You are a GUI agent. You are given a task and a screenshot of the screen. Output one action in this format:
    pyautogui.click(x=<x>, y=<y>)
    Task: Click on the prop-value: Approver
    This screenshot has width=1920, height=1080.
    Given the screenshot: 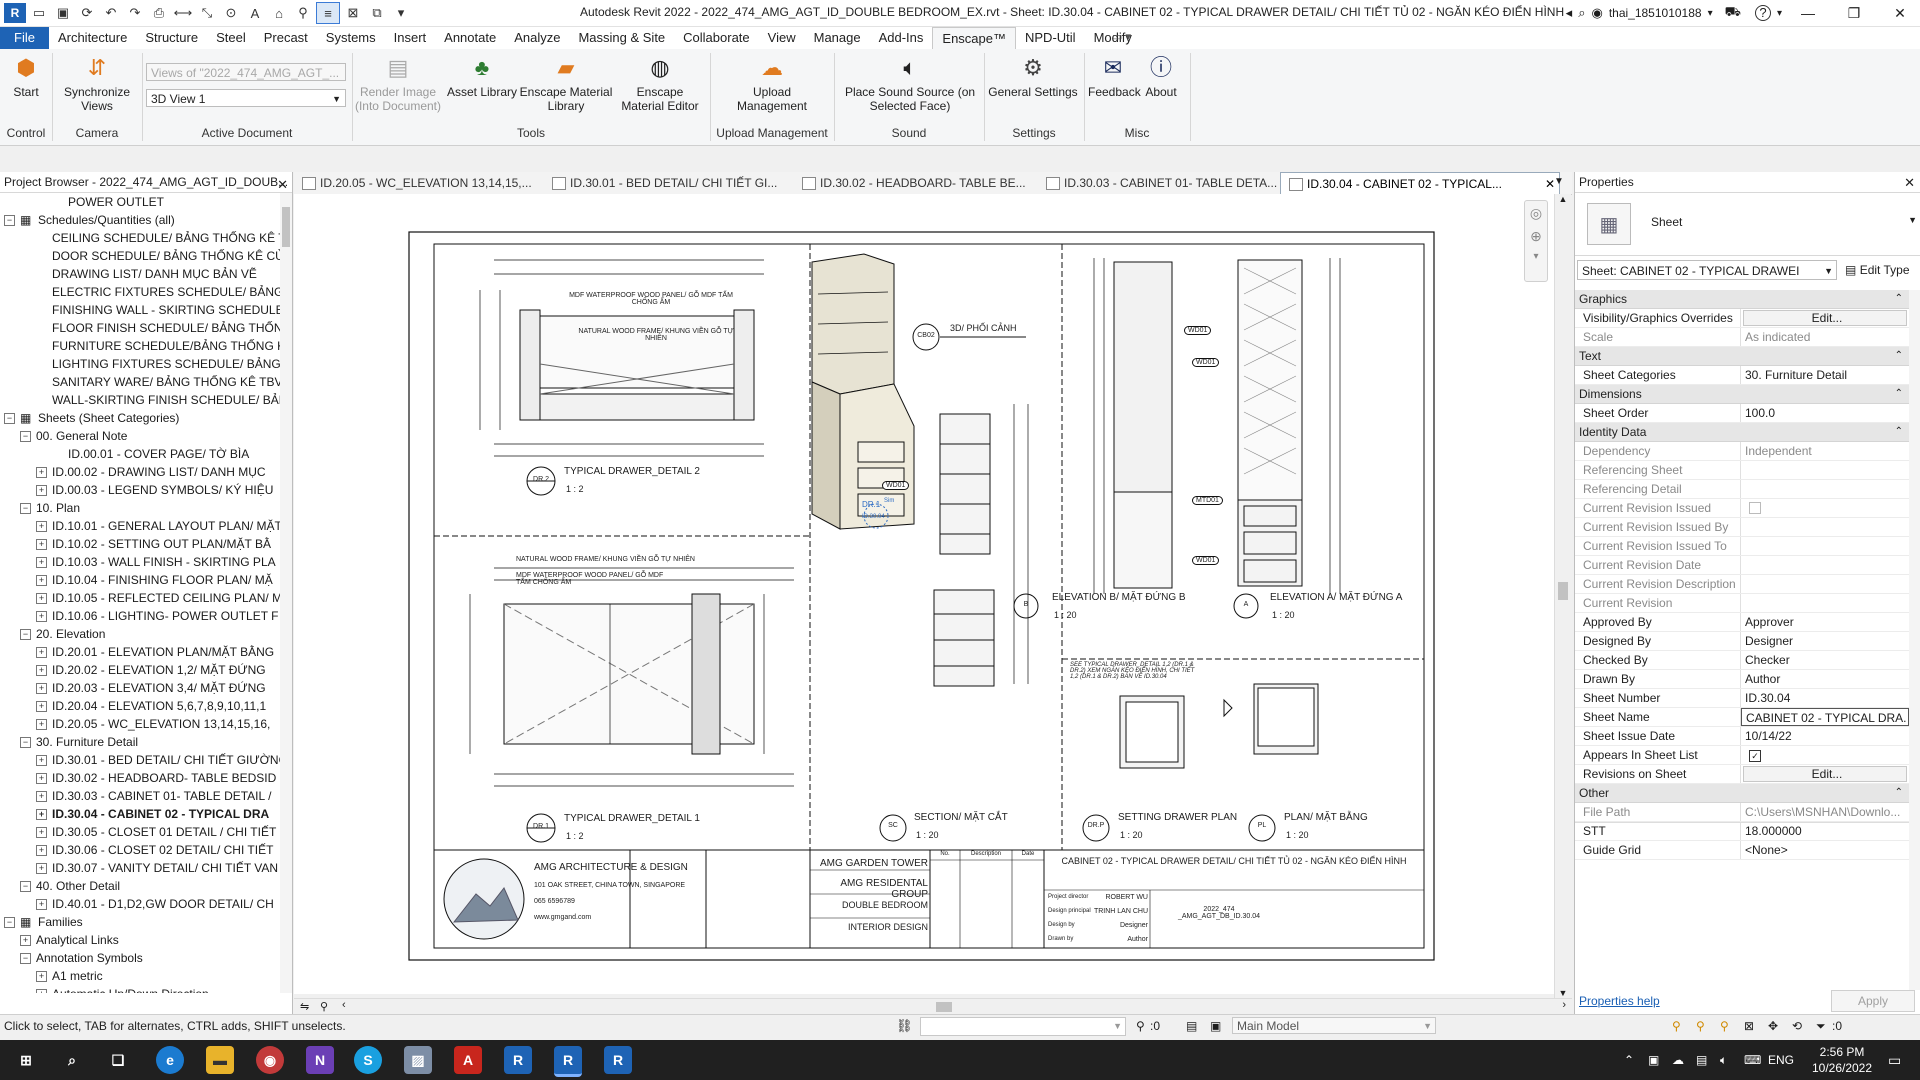 What is the action you would take?
    pyautogui.click(x=1825, y=622)
    